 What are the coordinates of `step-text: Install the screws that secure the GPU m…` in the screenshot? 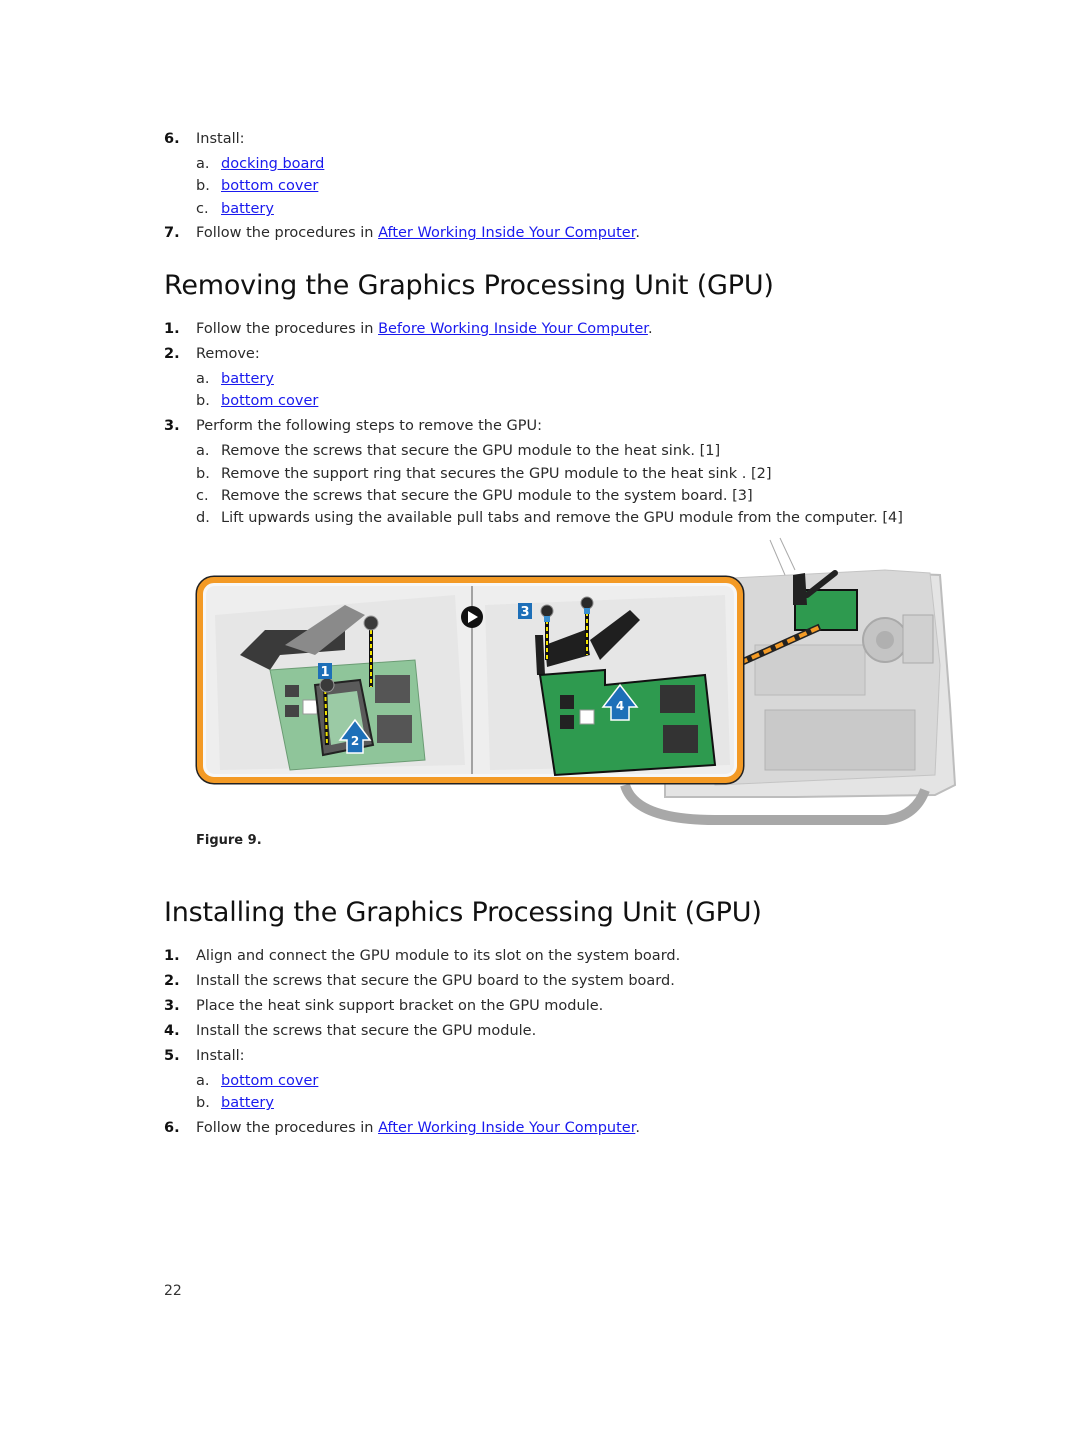 It's located at (366, 1031).